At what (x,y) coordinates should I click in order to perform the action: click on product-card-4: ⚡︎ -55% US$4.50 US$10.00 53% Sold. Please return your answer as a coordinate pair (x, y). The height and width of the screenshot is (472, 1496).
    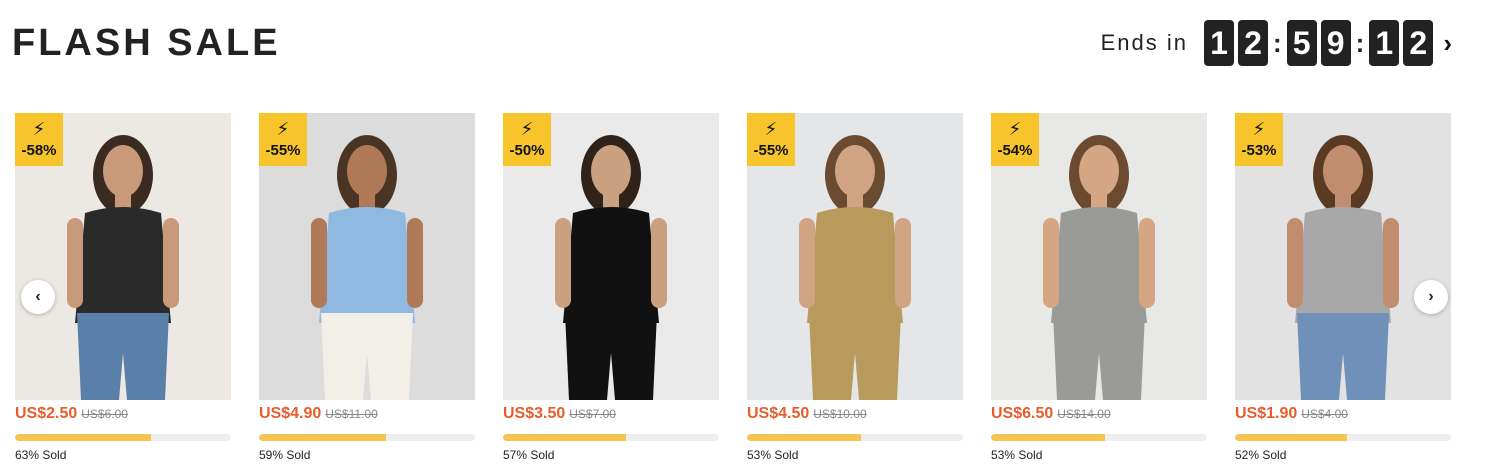
    Looking at the image, I should click on (855, 287).